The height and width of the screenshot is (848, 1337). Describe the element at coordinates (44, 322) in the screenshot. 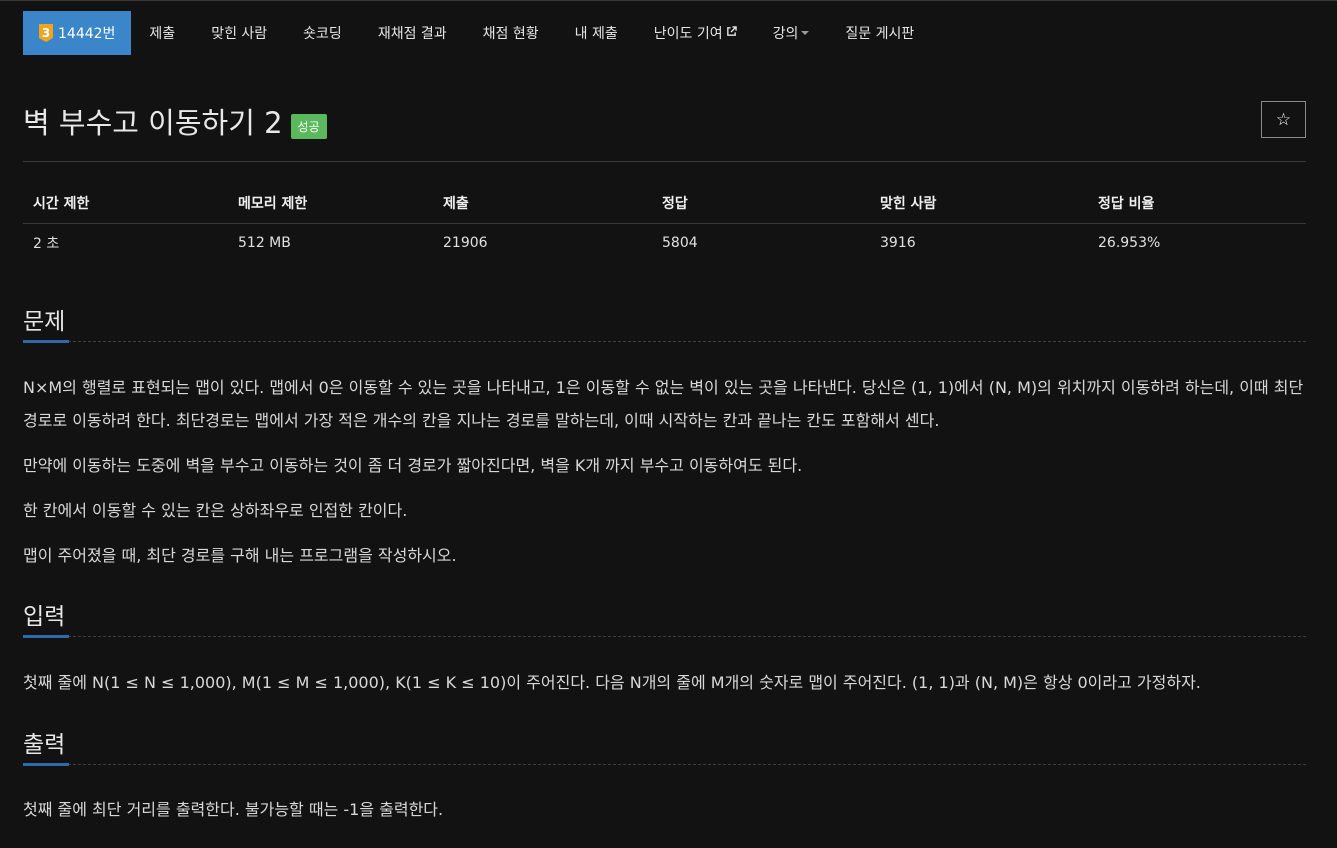

I see `section-title-description: 문제` at that location.